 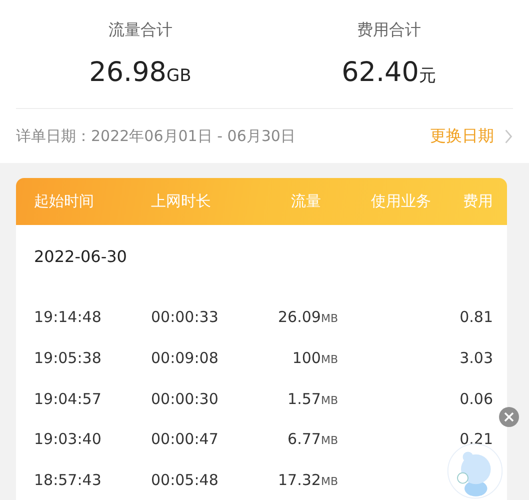 I want to click on column-header: 起始时间, so click(x=64, y=201).